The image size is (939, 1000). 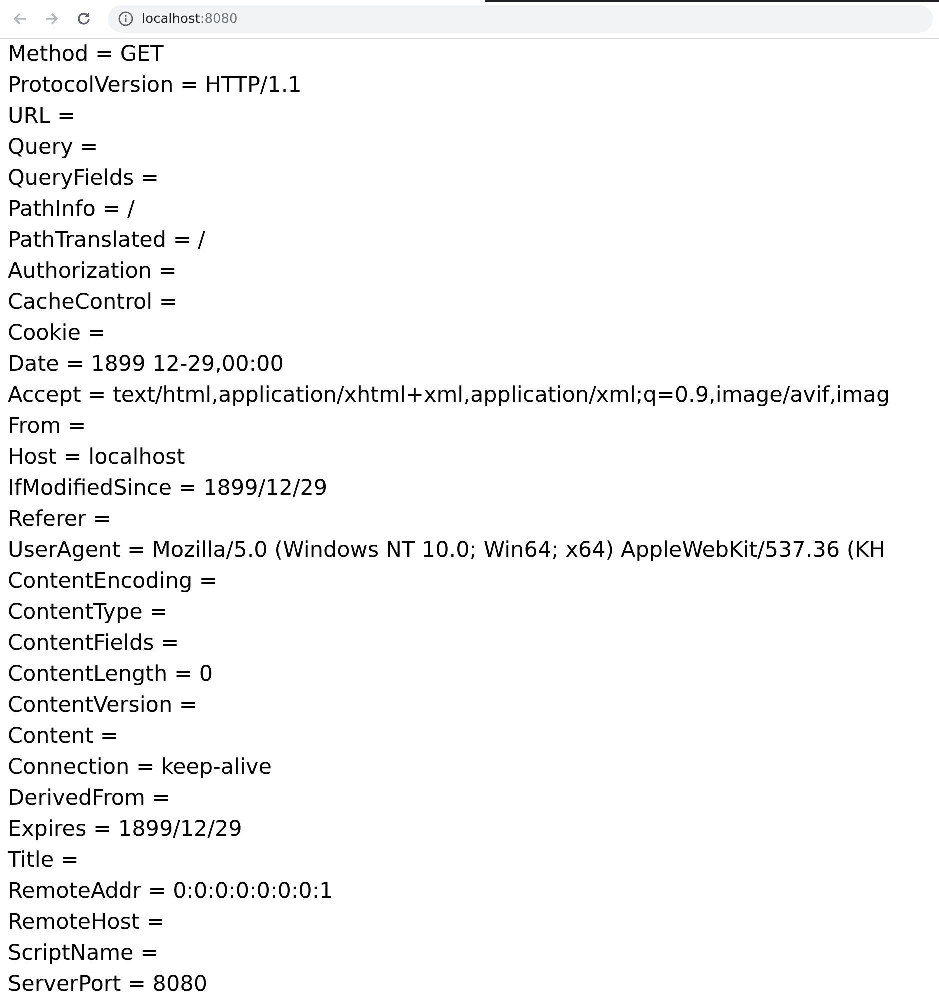 I want to click on header-line: IfModifiedSince = 1899/12/29, so click(x=168, y=489).